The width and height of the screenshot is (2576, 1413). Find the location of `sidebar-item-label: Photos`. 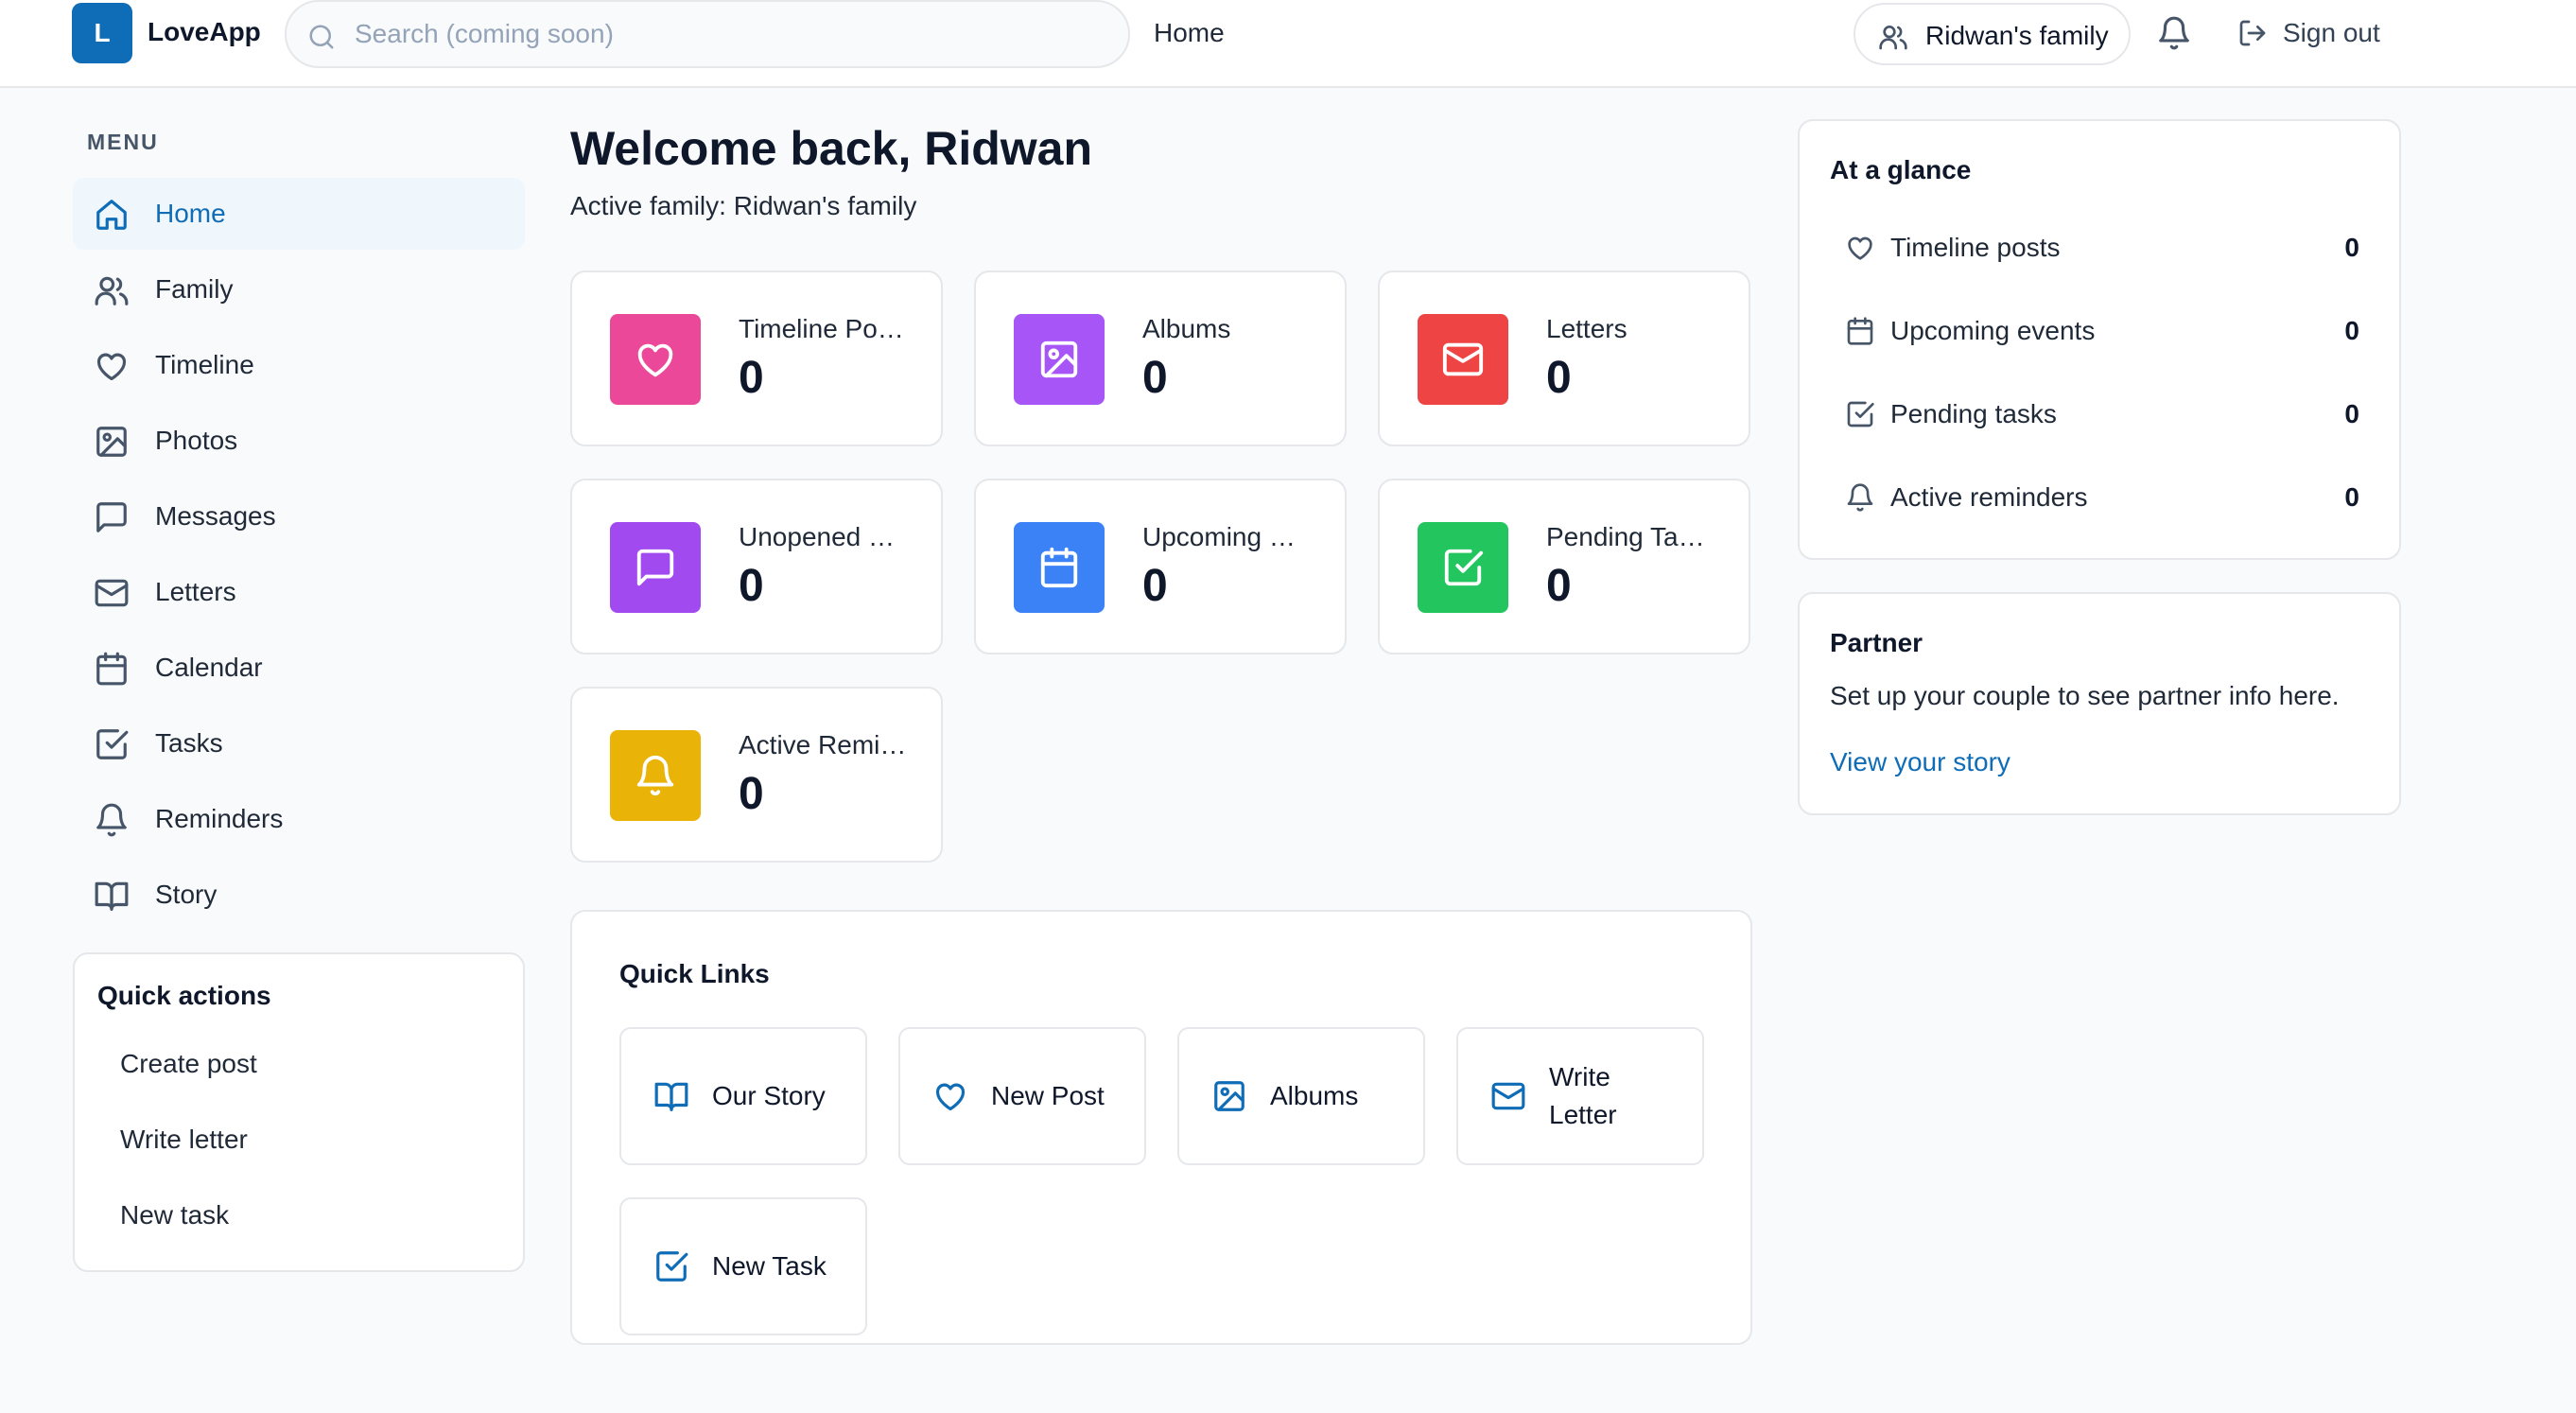

sidebar-item-label: Photos is located at coordinates (196, 440).